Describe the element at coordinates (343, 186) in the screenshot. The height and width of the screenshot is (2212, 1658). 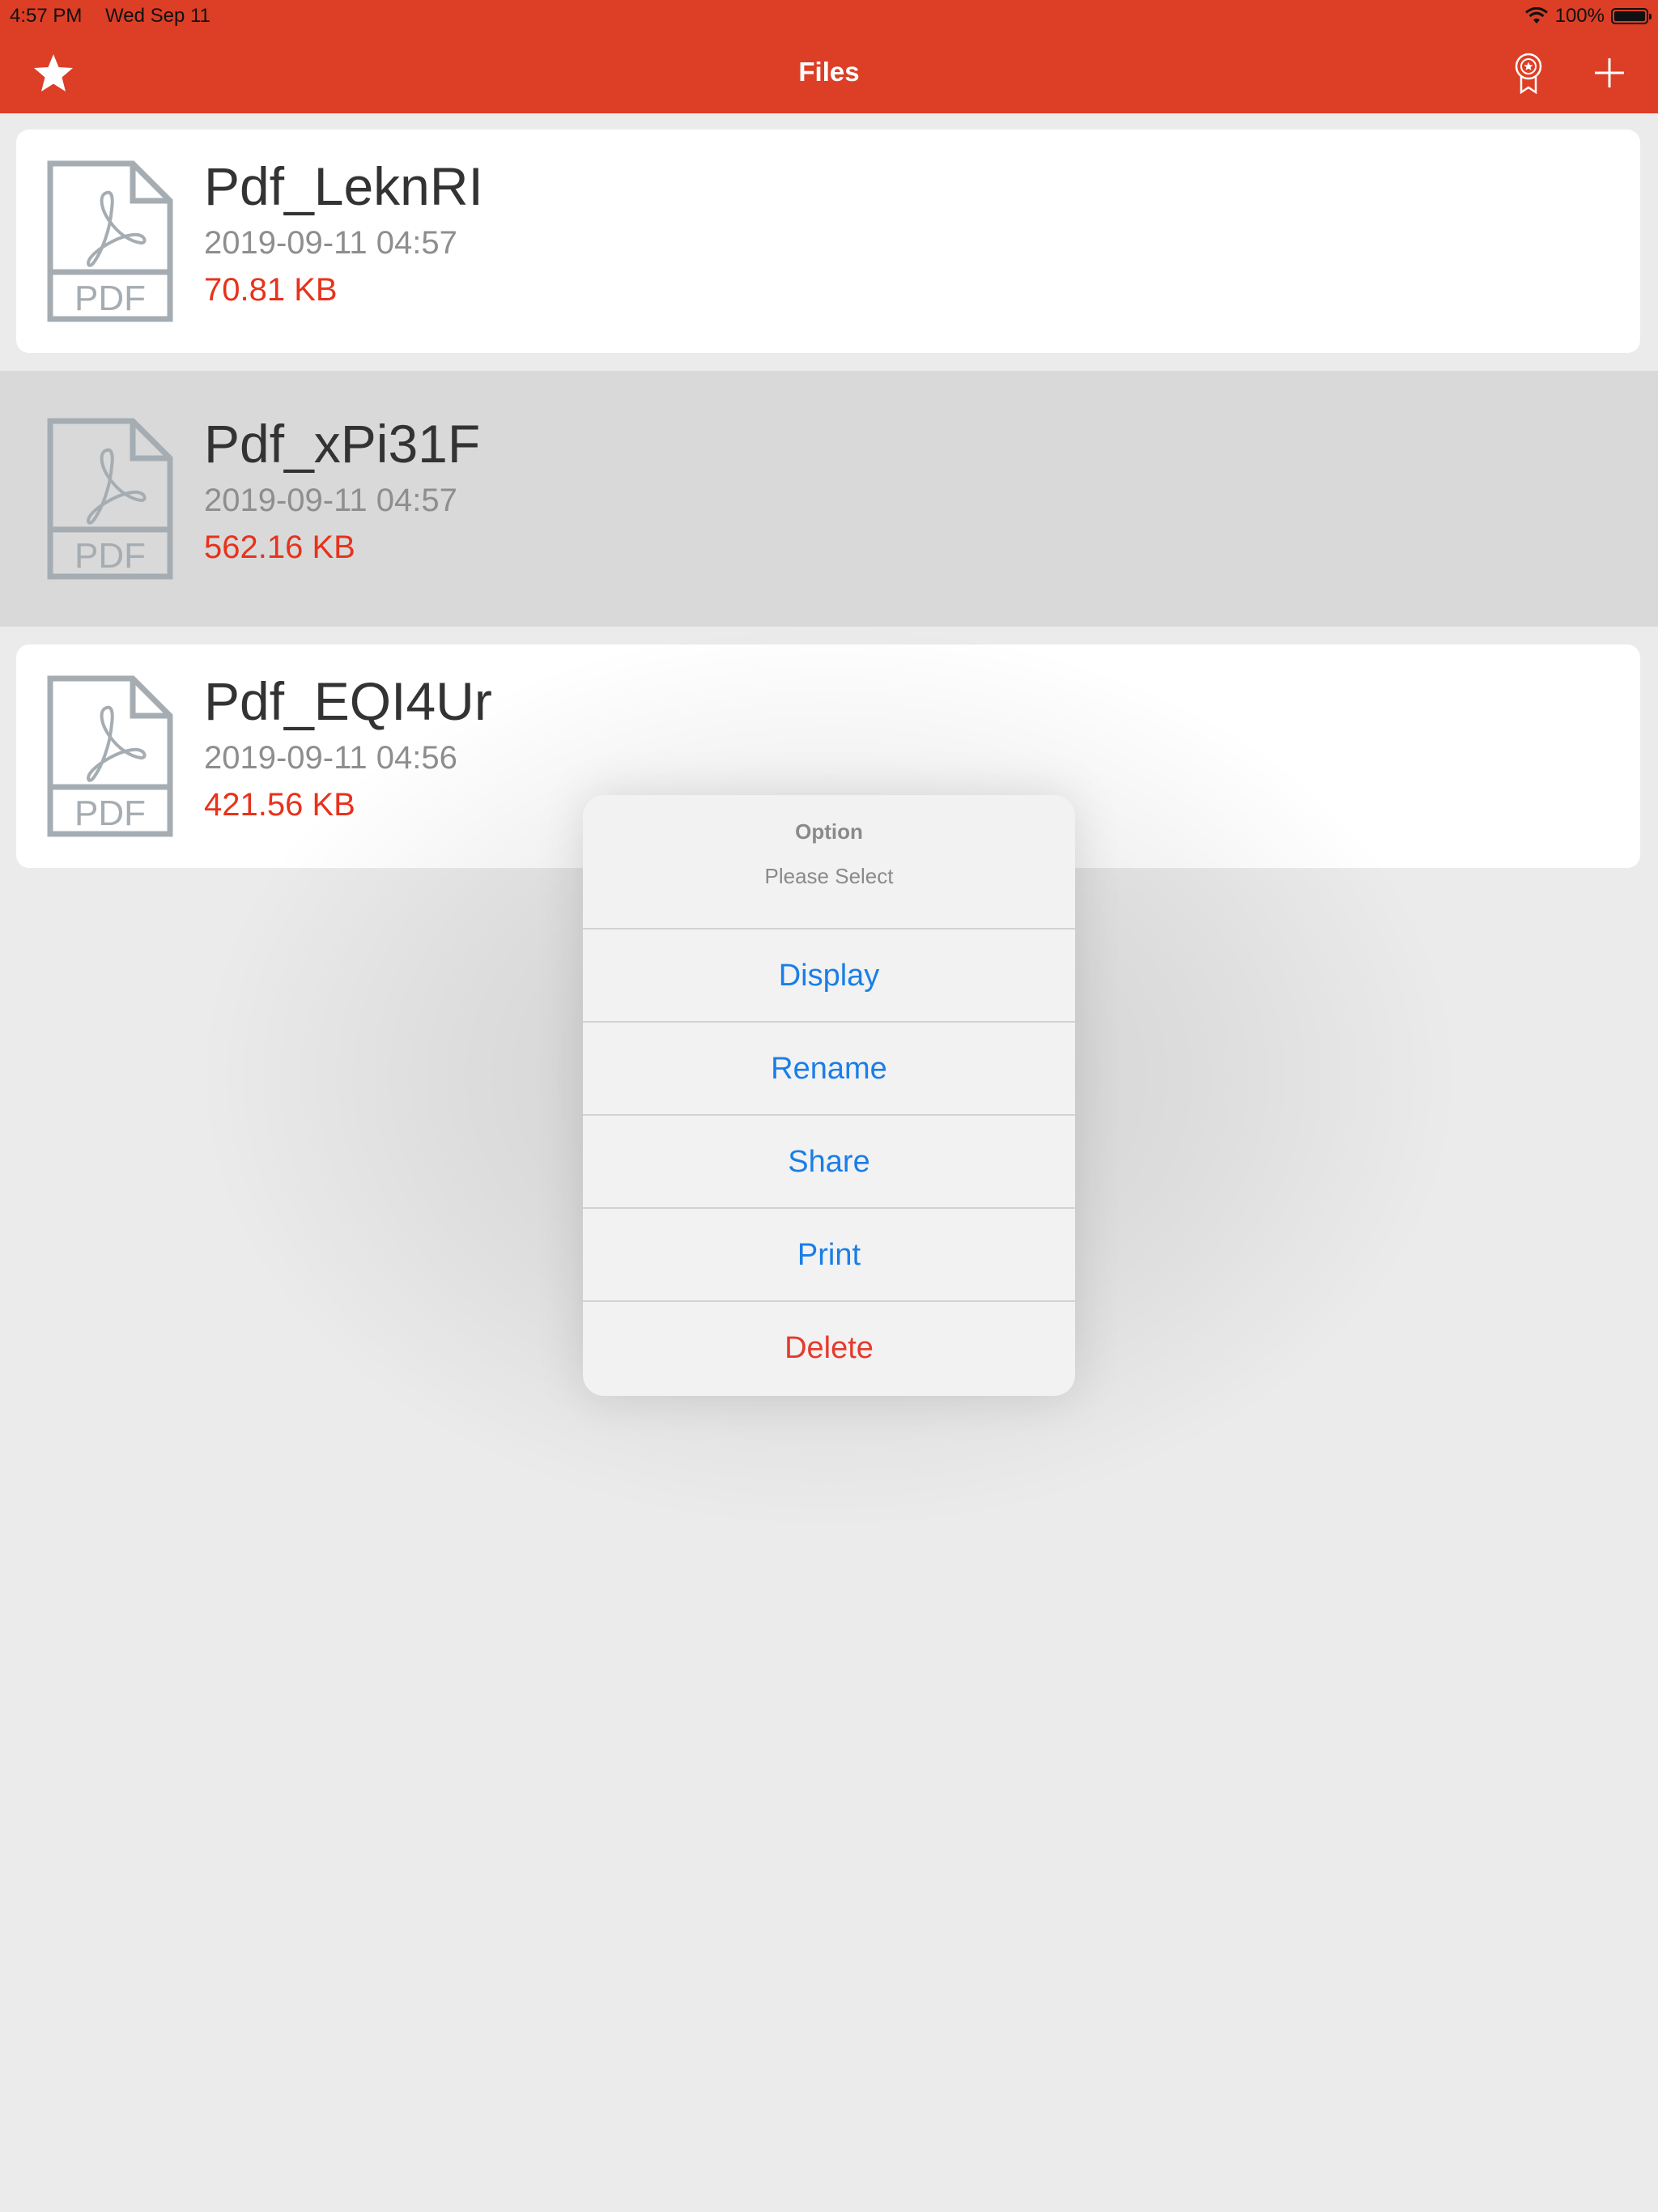
I see `file-name: Pdf_LeknRI` at that location.